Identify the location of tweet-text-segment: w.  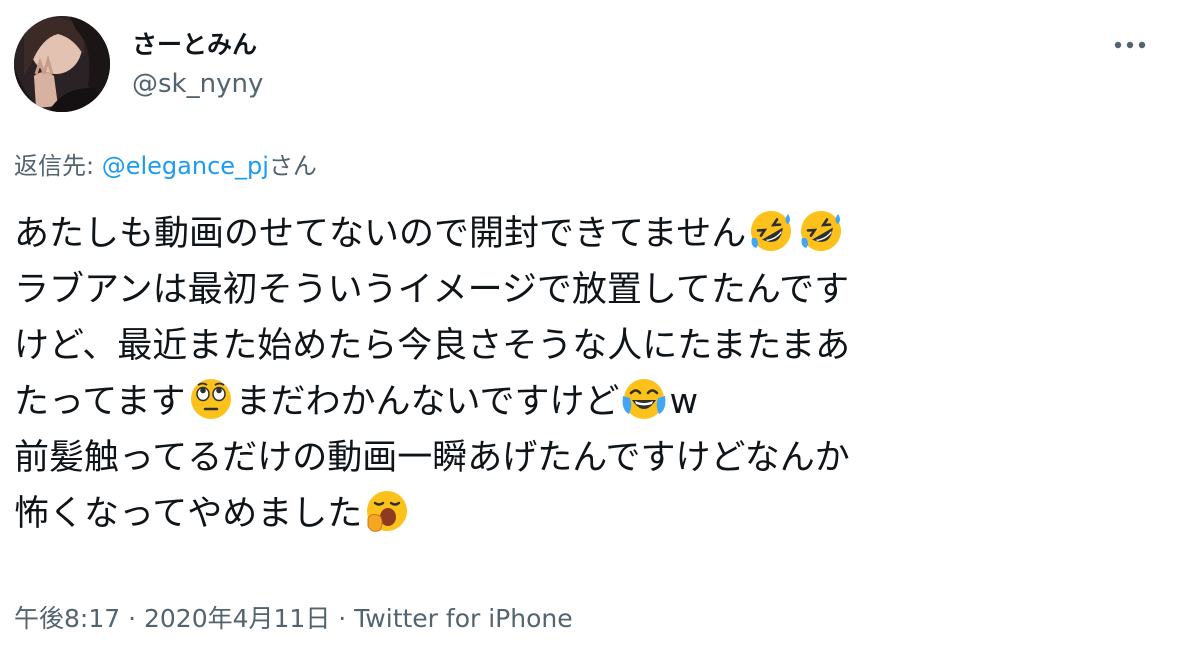
(684, 402).